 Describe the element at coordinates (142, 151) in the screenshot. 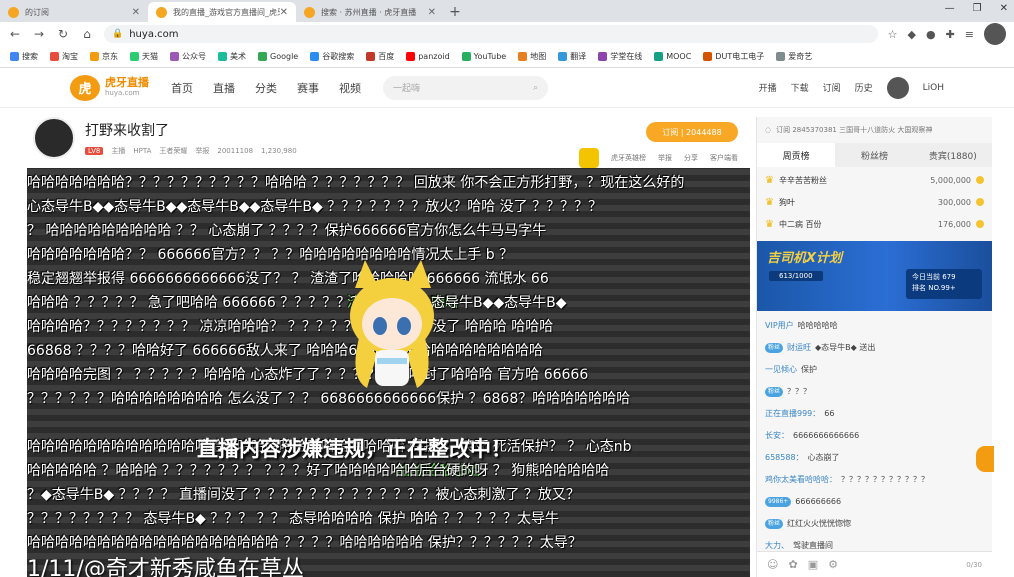

I see `meta-item: HPTA` at that location.